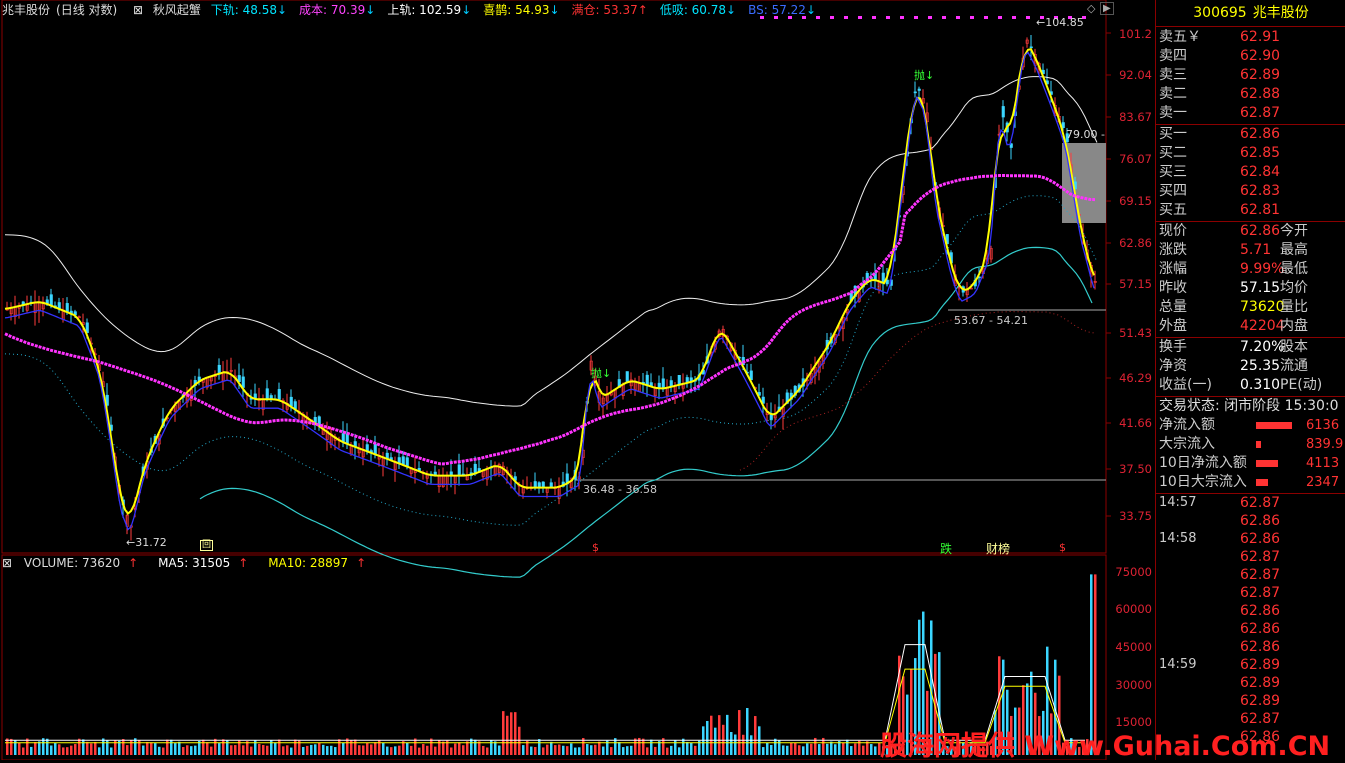 This screenshot has width=1345, height=763. What do you see at coordinates (1250, 134) in the screenshot?
I see `bid-row: 买一 62.86` at bounding box center [1250, 134].